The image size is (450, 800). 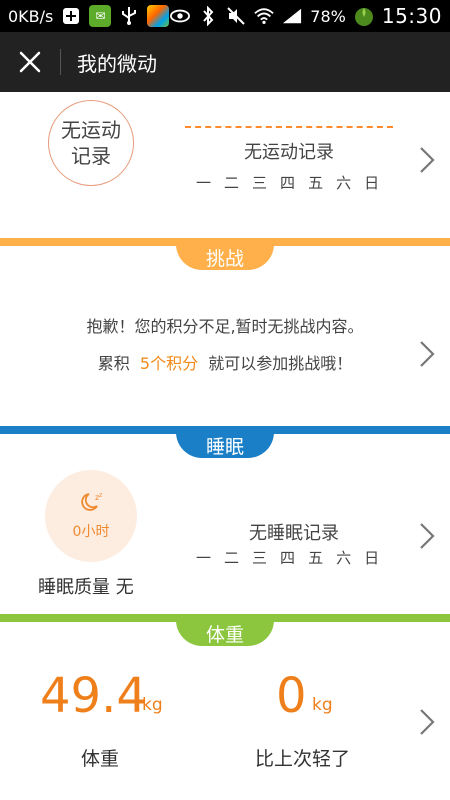 I want to click on sleep-weekdays: 一 二 三 四 五 六 日, so click(x=287, y=557).